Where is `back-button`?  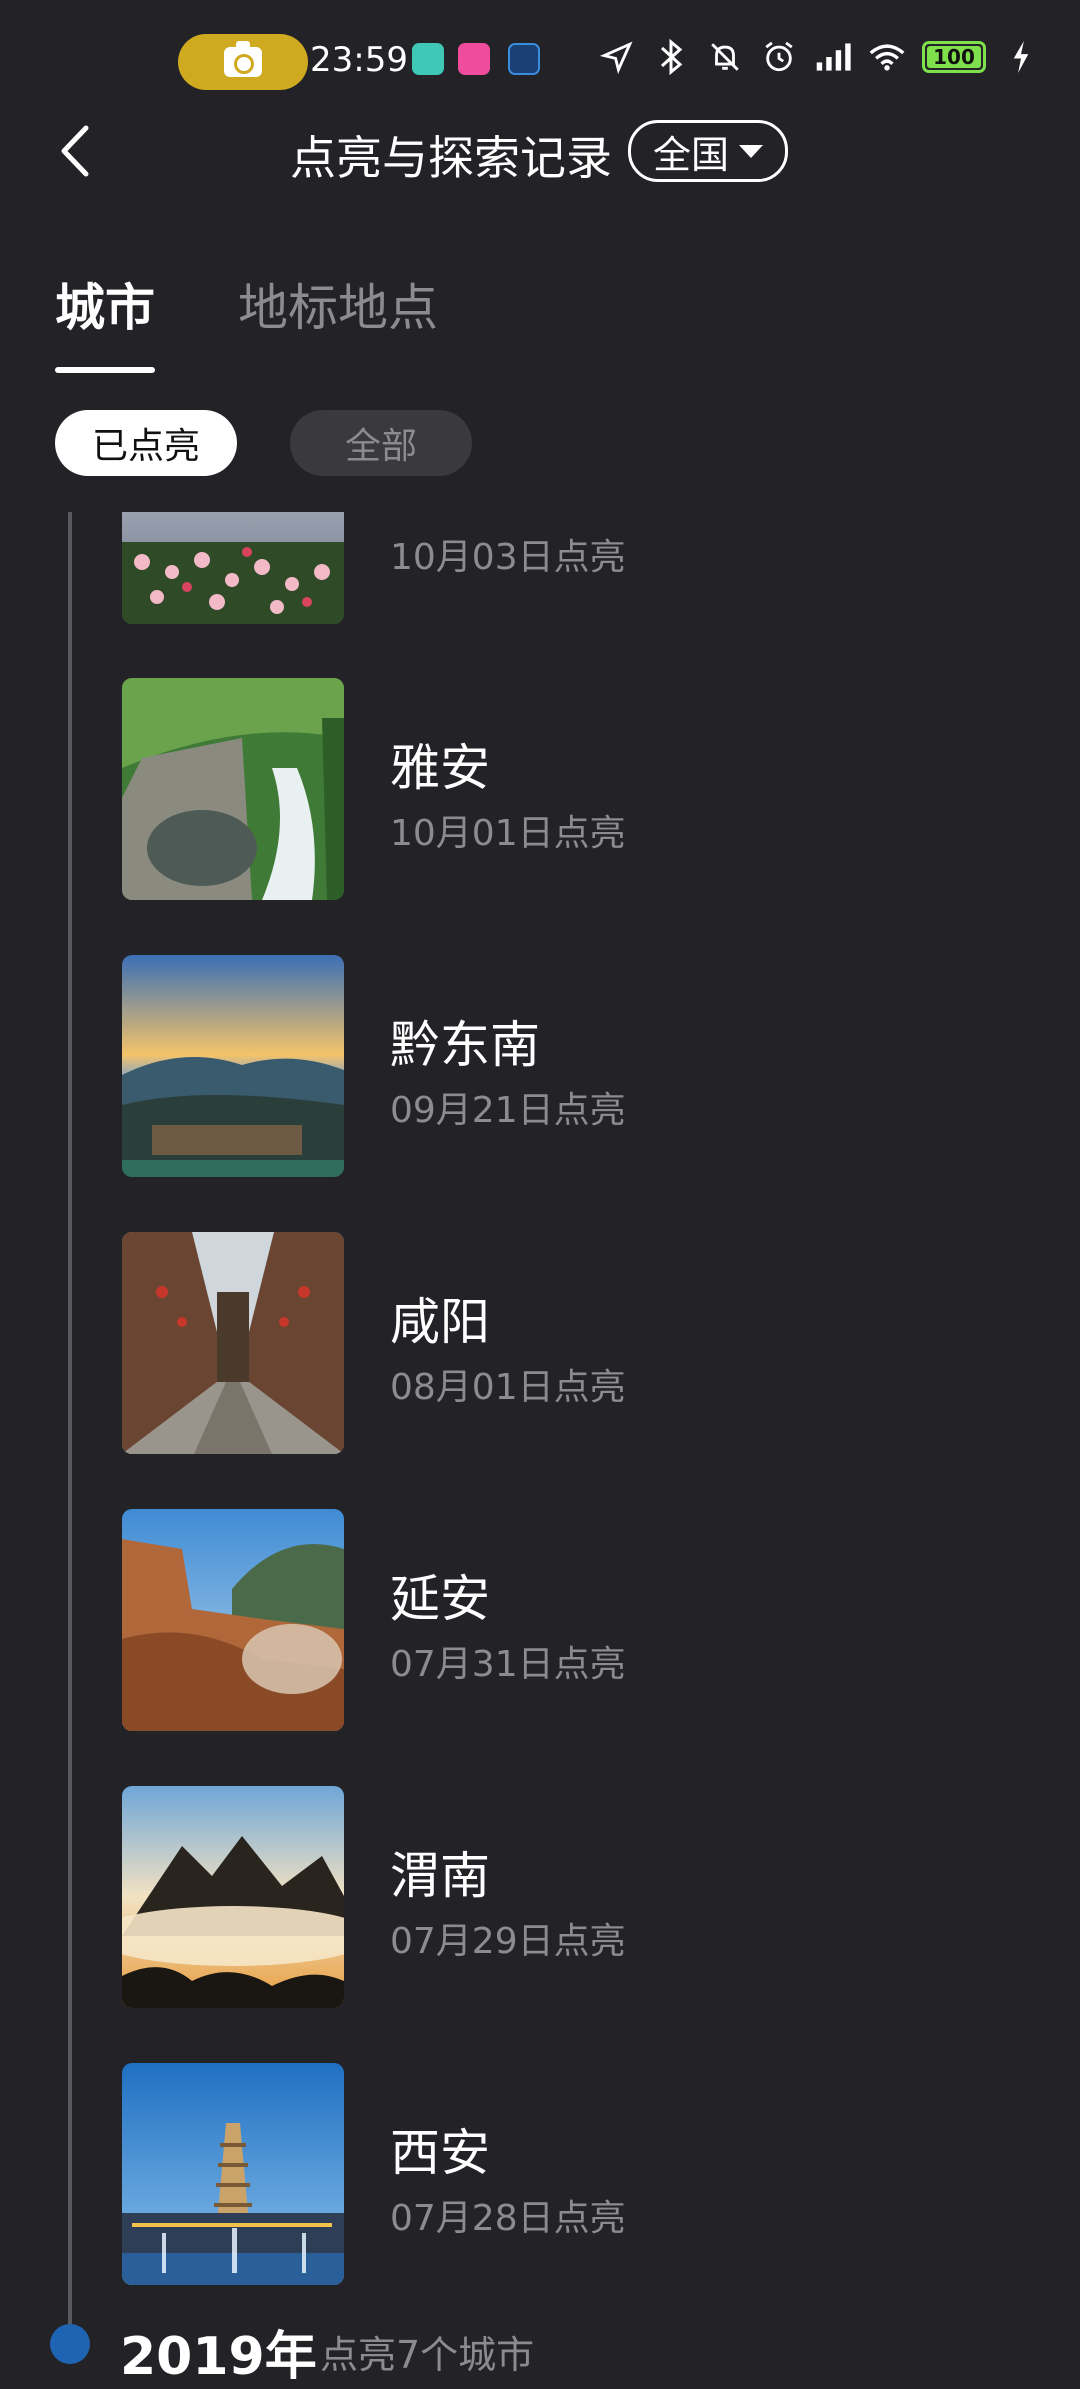
back-button is located at coordinates (80, 151).